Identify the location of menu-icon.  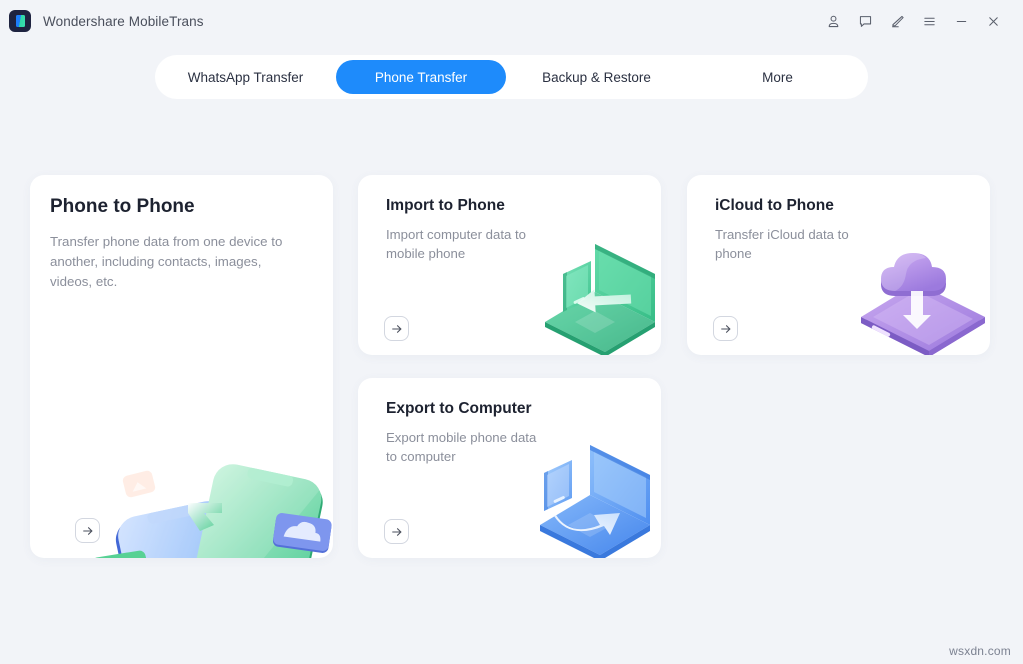
(929, 21).